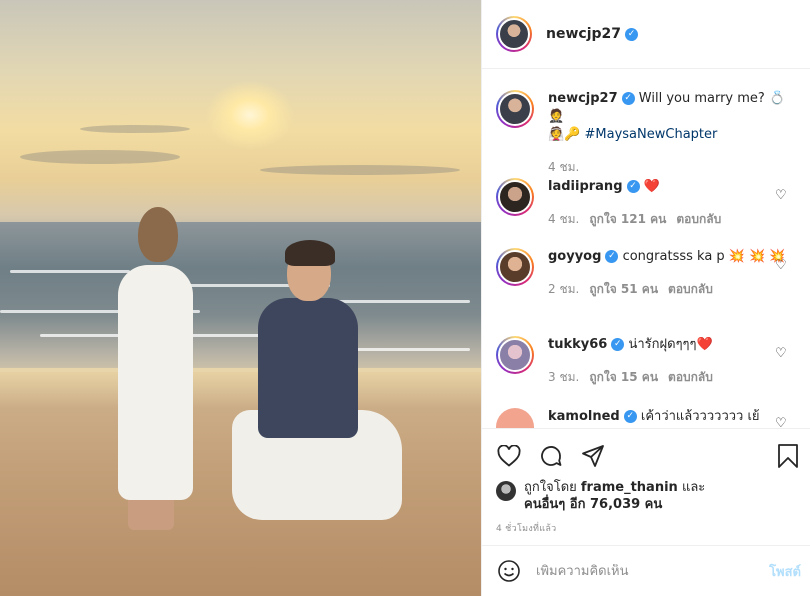 The width and height of the screenshot is (810, 596). What do you see at coordinates (583, 34) in the screenshot?
I see `header-username: newcjp27` at bounding box center [583, 34].